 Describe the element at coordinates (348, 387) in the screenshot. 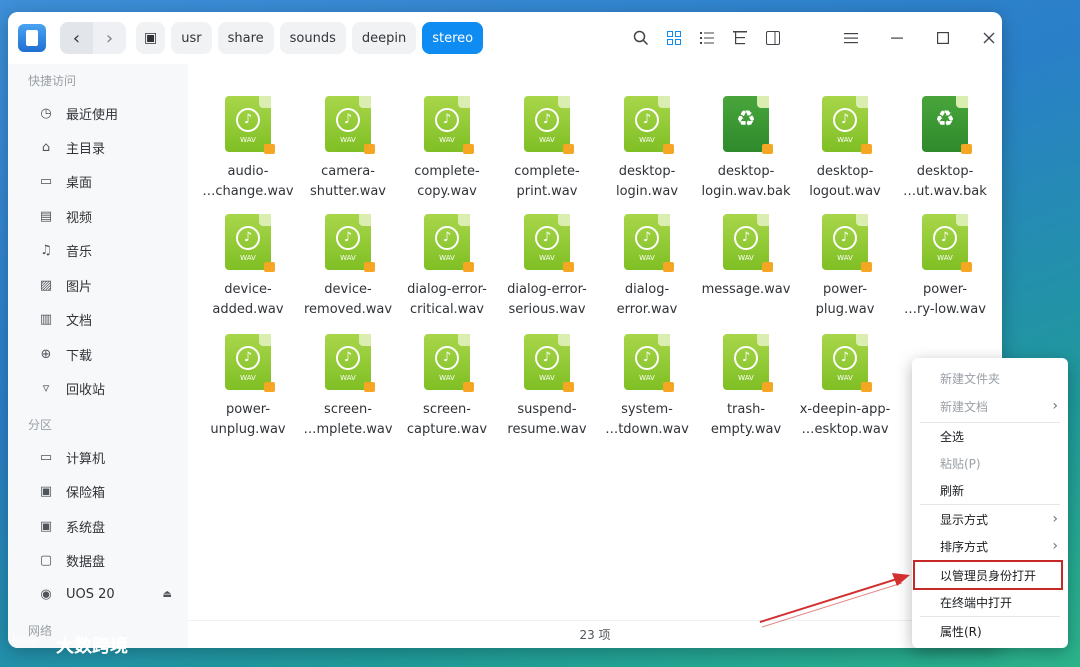

I see `file-item: ♪ WAV screen- …mplete.wav` at that location.